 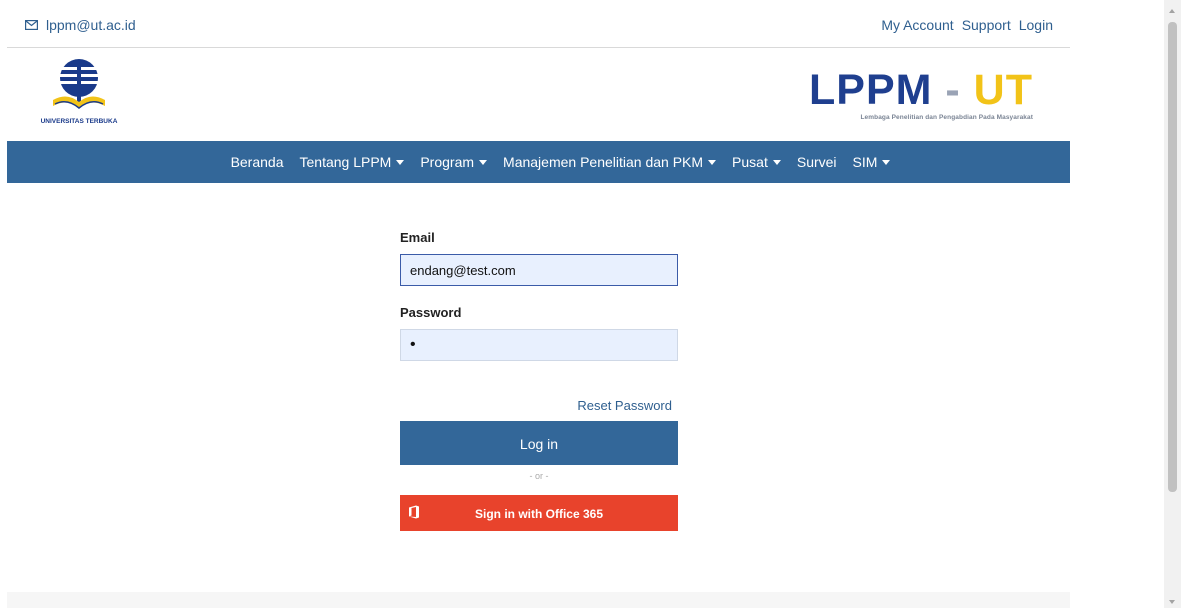 I want to click on scroll-up-arrow-icon, so click(x=1172, y=11).